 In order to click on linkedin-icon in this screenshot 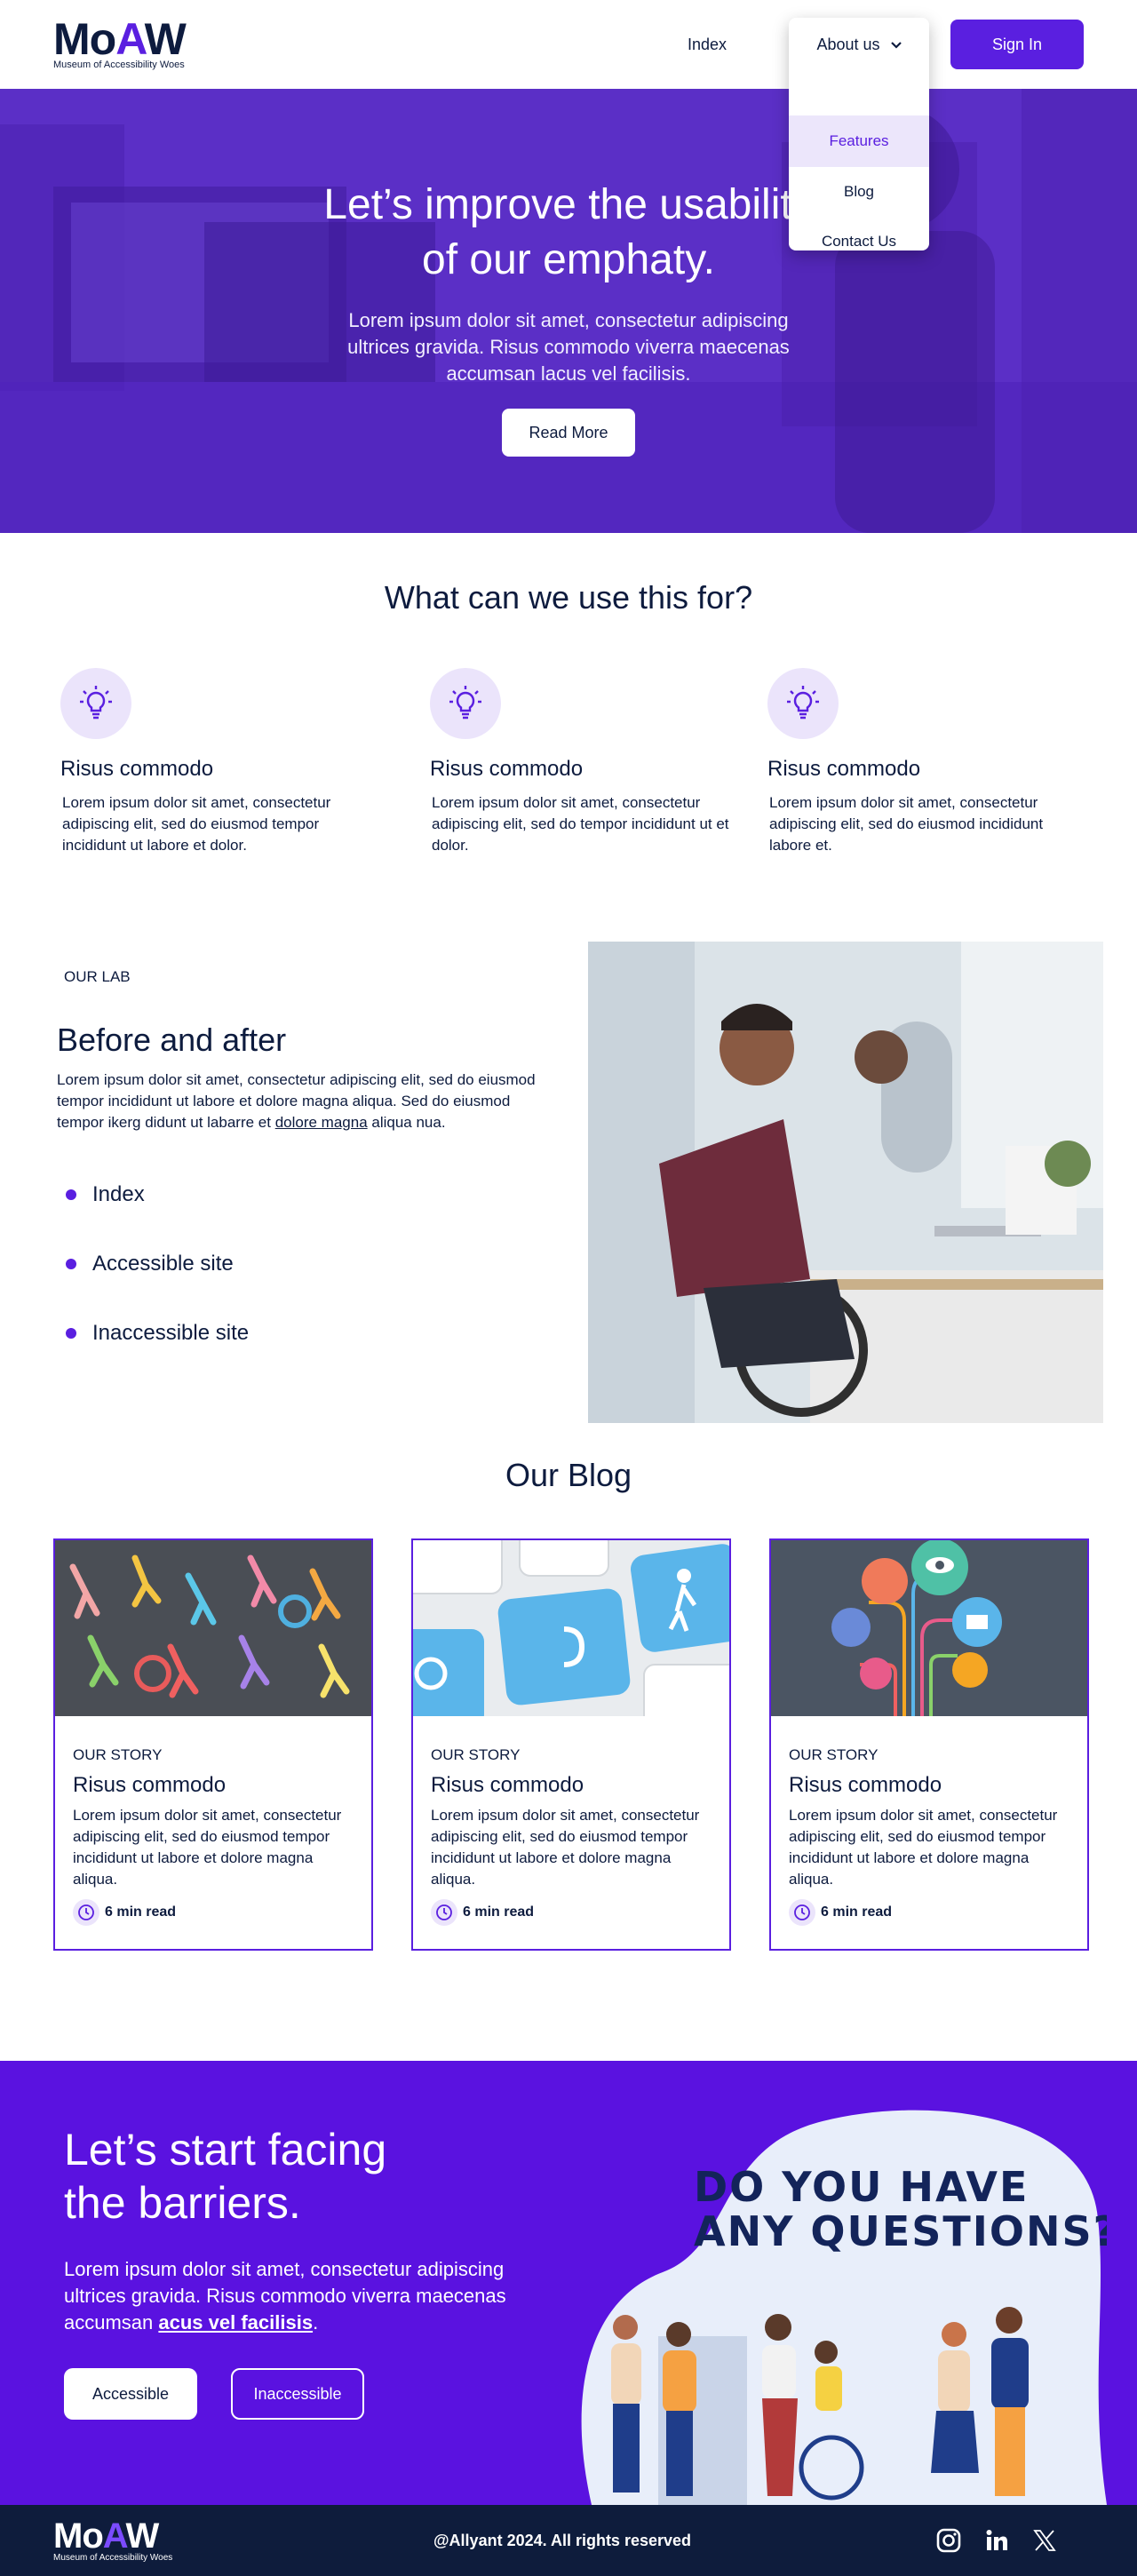, I will do `click(997, 2540)`.